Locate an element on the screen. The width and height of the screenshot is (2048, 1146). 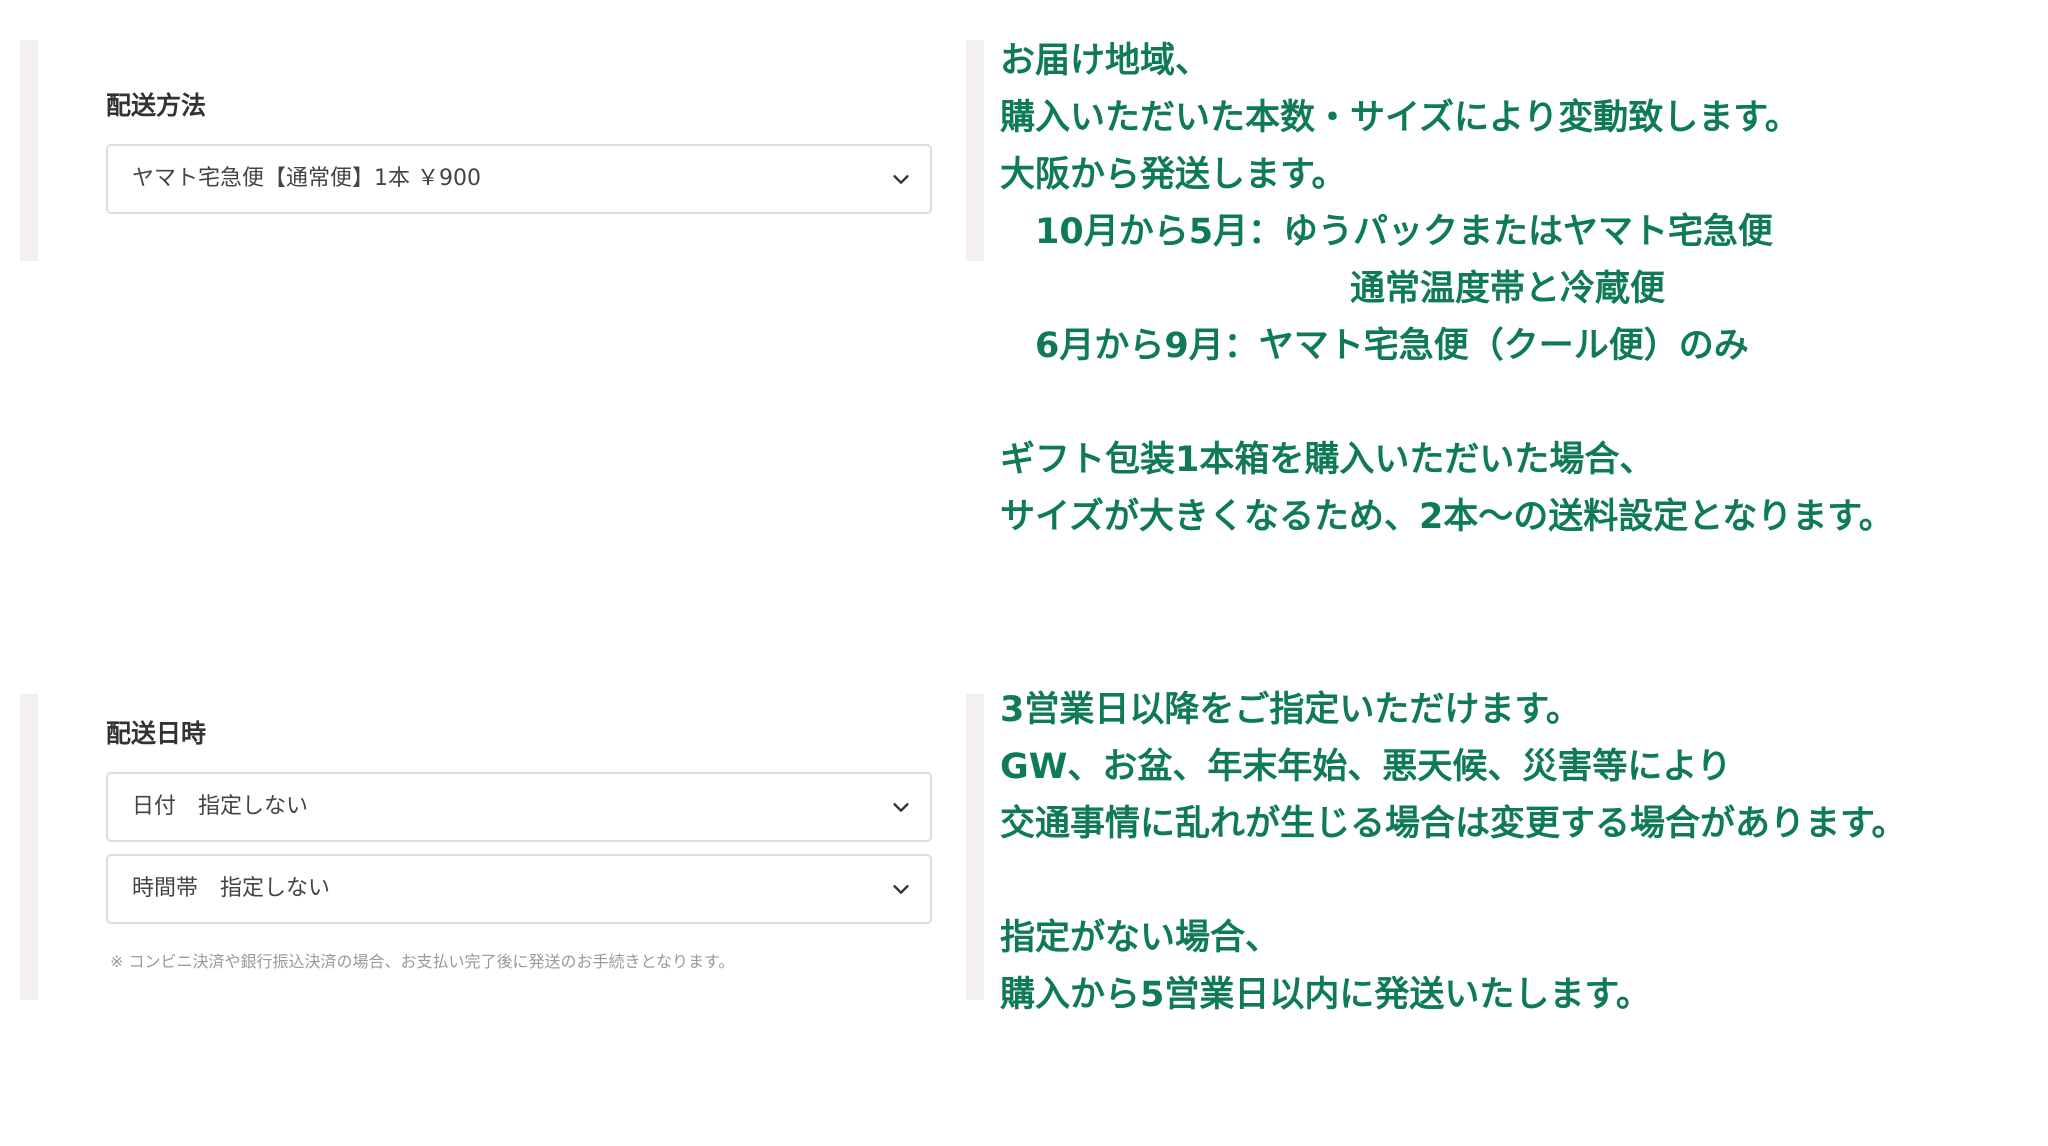
info-line: 10月から5月：ゆうパックまたはヤマト宅急便 is located at coordinates (1387, 232).